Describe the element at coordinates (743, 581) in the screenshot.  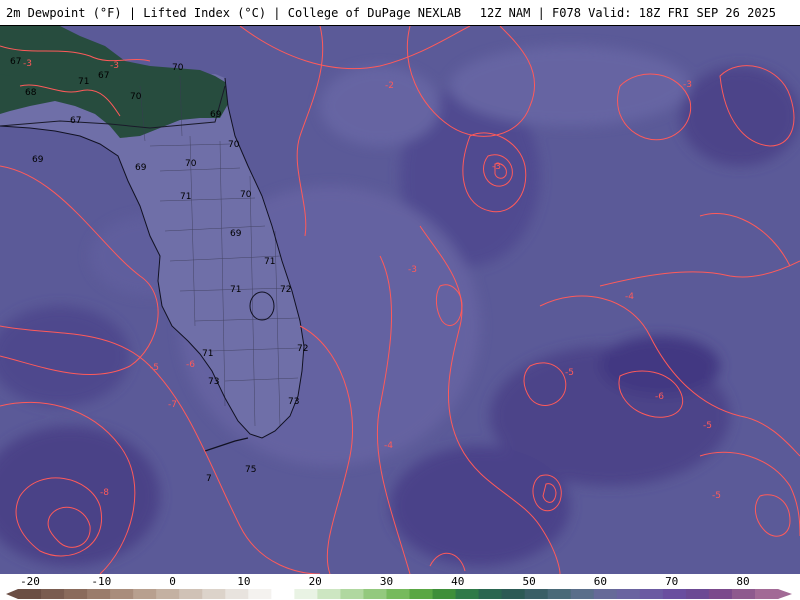
I see `colorbar-tick-label: 80` at that location.